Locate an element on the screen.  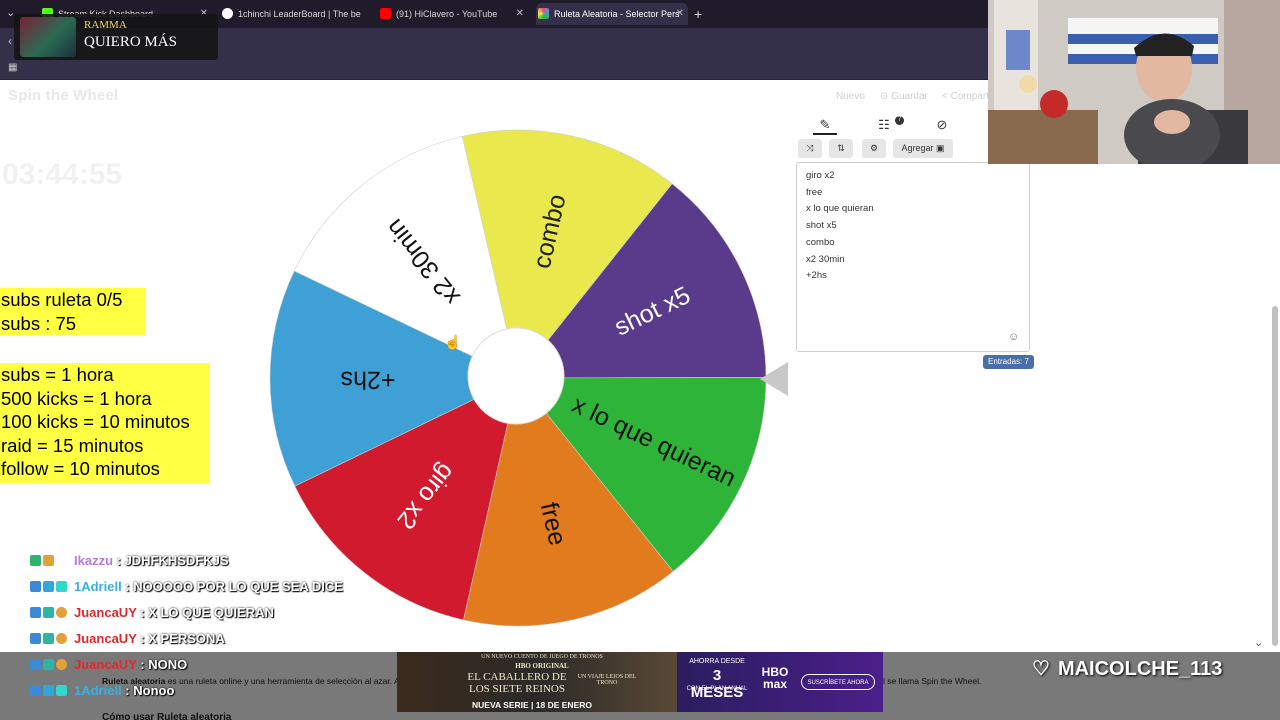
chat-text: : Nonoo is located at coordinates (148, 690).